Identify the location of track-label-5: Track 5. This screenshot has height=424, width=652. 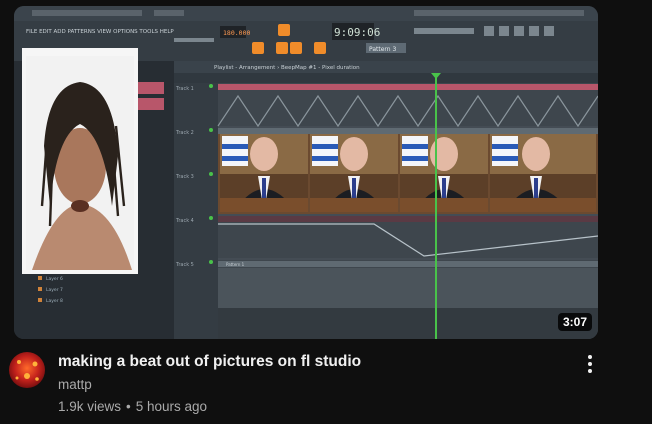
(184, 265).